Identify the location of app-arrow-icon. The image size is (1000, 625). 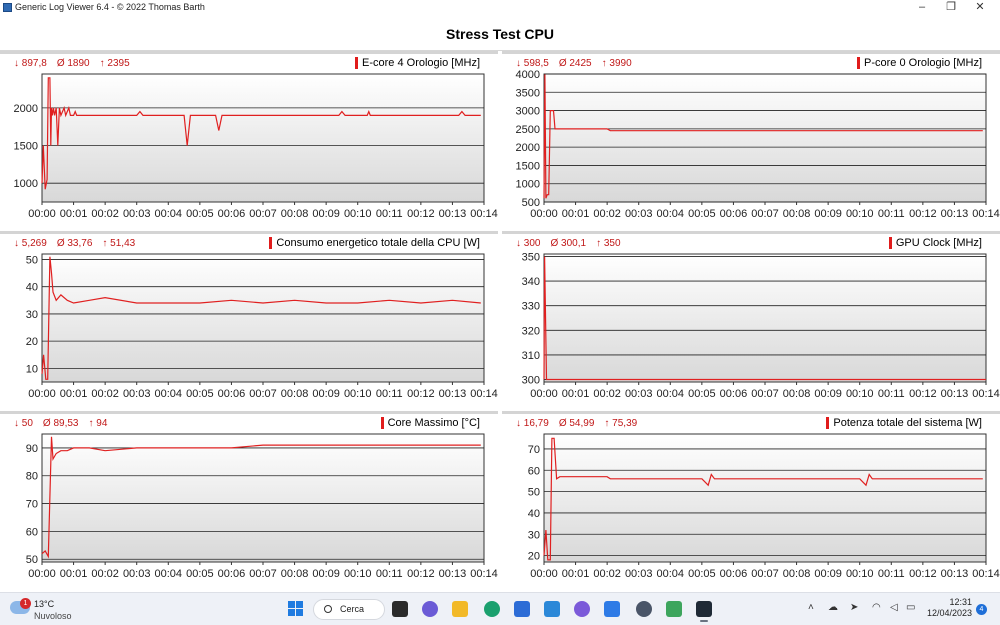
(582, 609).